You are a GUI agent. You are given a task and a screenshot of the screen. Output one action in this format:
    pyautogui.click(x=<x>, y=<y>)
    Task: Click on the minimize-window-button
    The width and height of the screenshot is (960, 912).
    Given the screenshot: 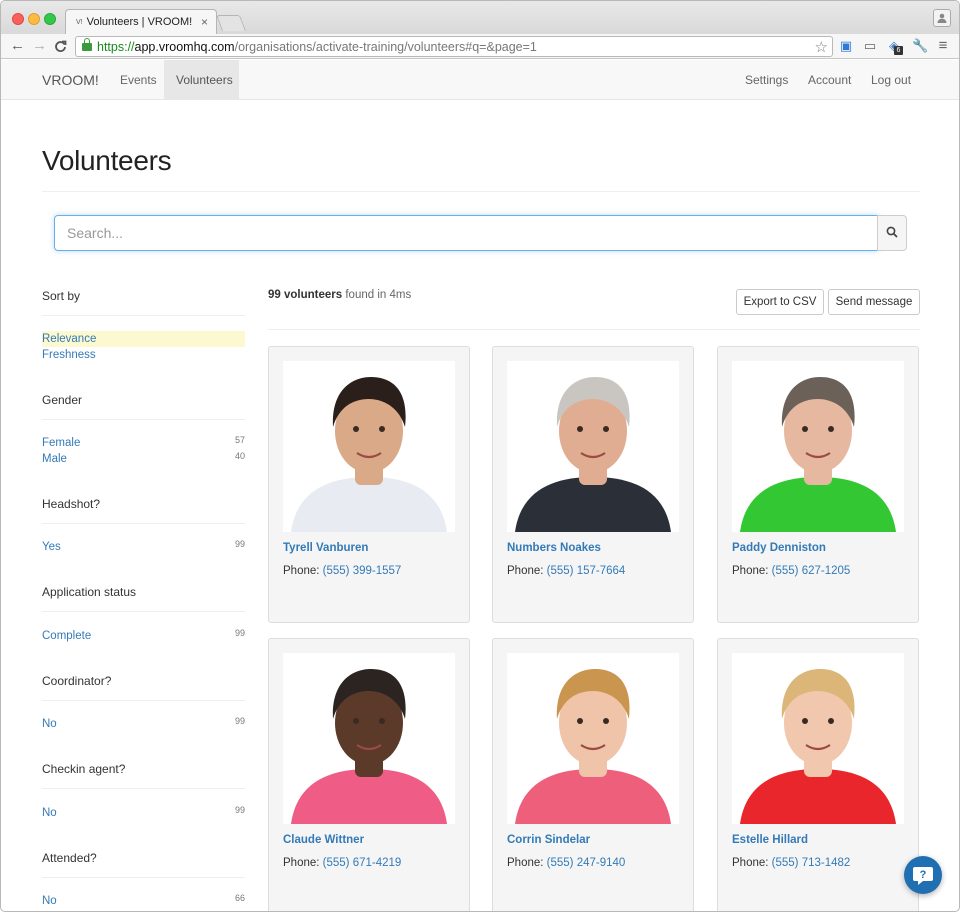 What is the action you would take?
    pyautogui.click(x=34, y=19)
    